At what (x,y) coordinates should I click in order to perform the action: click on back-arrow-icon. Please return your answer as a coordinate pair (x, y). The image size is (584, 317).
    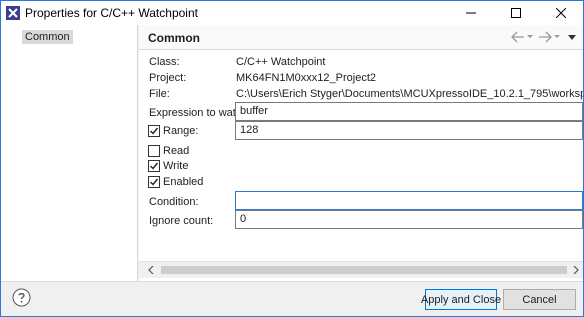
    Looking at the image, I should click on (522, 37).